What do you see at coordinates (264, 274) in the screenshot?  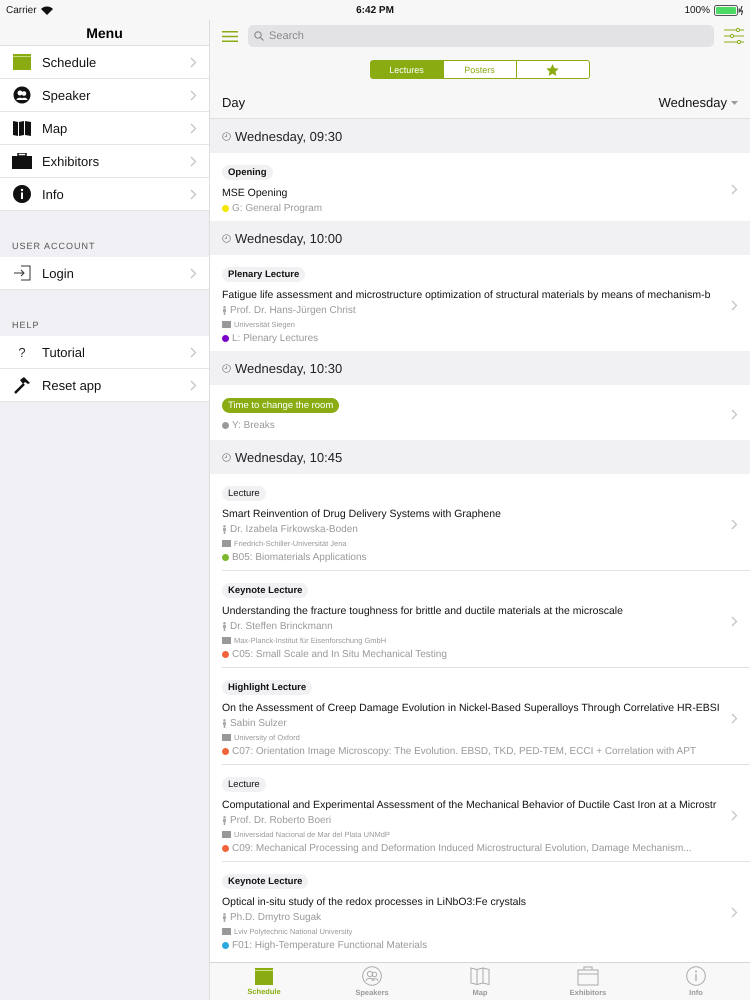 I see `session-type-badge: Plenary Lecture` at bounding box center [264, 274].